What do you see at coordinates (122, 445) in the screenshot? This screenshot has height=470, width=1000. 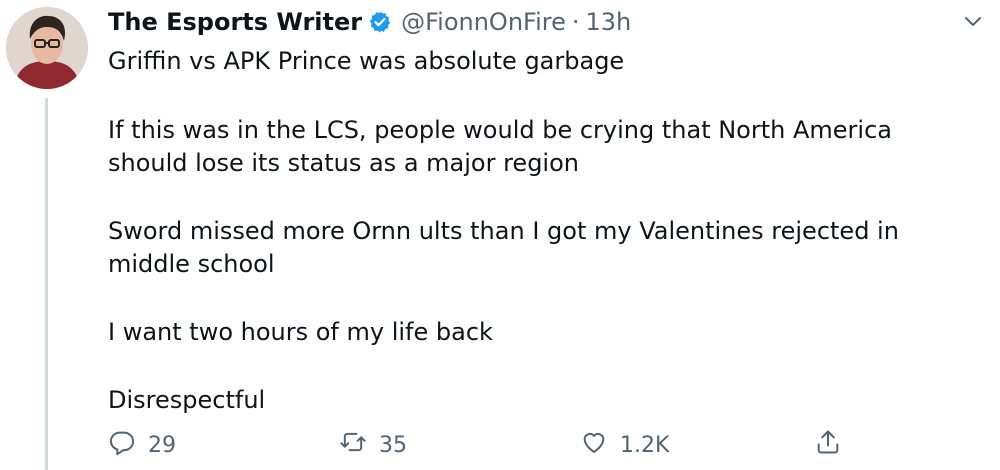 I see `reply-icon` at bounding box center [122, 445].